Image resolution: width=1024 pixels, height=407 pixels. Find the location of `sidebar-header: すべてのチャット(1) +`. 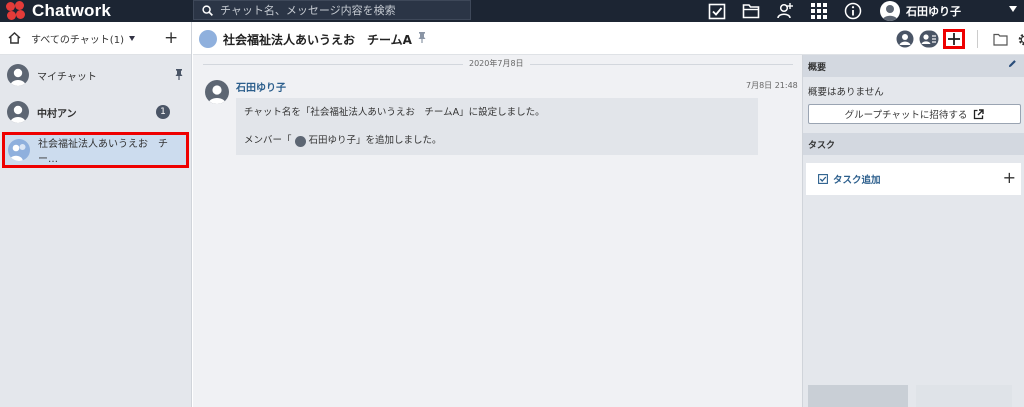

sidebar-header: すべてのチャット(1) + is located at coordinates (95, 38).